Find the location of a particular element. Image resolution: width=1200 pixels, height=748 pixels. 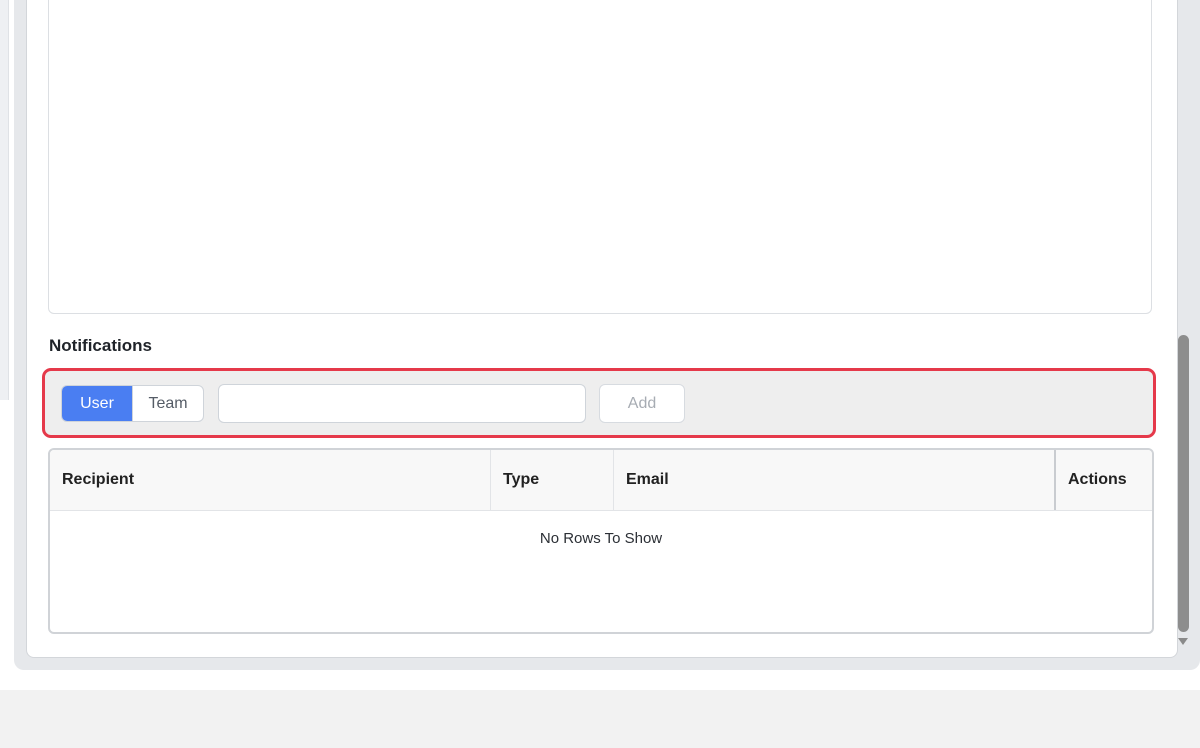

recipient-type-toggle: User Team is located at coordinates (132, 403).